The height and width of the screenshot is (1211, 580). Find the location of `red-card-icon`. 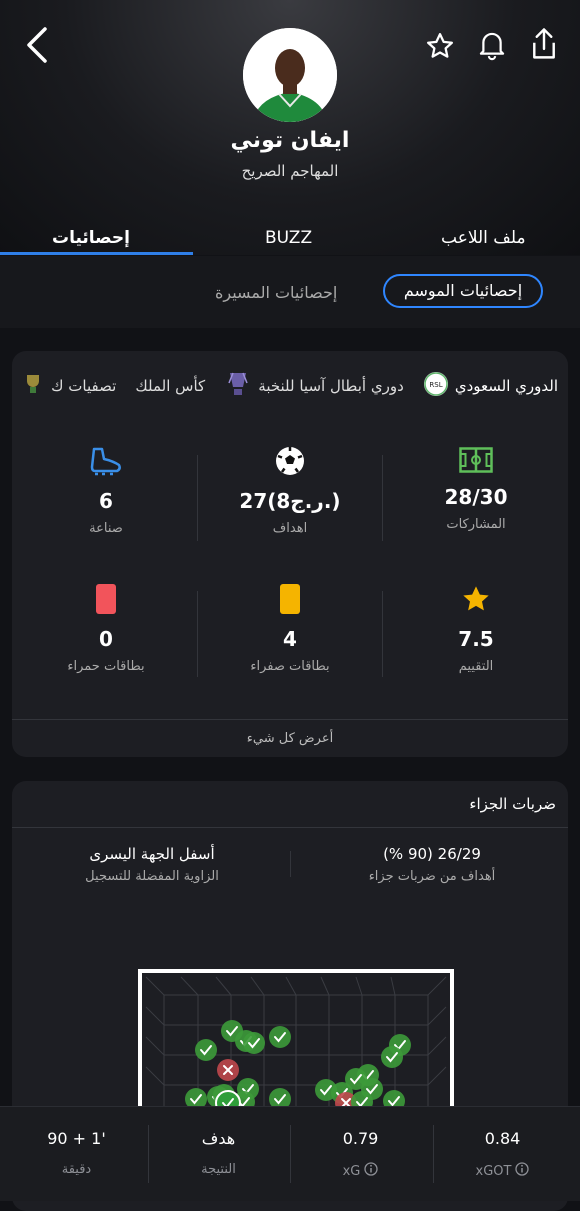

red-card-icon is located at coordinates (106, 601).